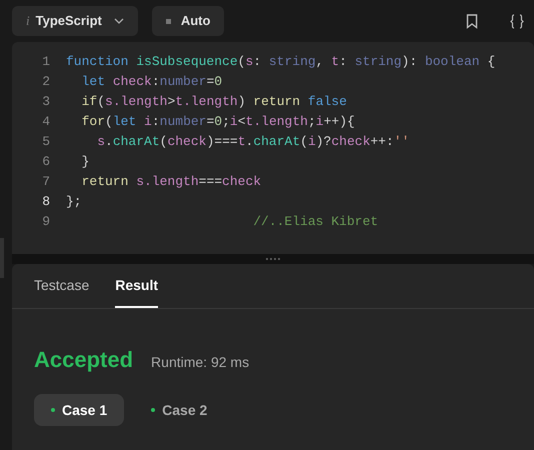  What do you see at coordinates (46, 222) in the screenshot?
I see `line-number: 9` at bounding box center [46, 222].